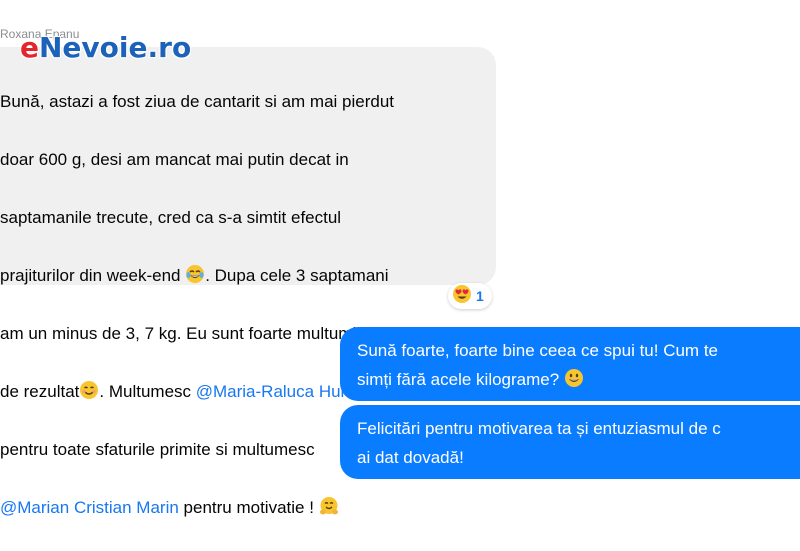 Image resolution: width=800 pixels, height=551 pixels. What do you see at coordinates (574, 382) in the screenshot?
I see `grinning-face-emoji` at bounding box center [574, 382].